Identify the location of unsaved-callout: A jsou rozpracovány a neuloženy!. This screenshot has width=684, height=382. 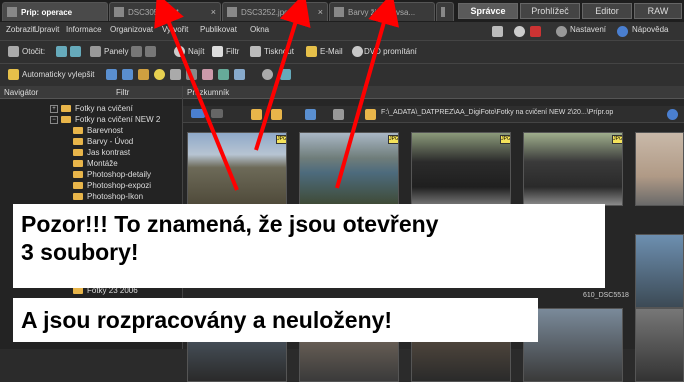
(275, 320).